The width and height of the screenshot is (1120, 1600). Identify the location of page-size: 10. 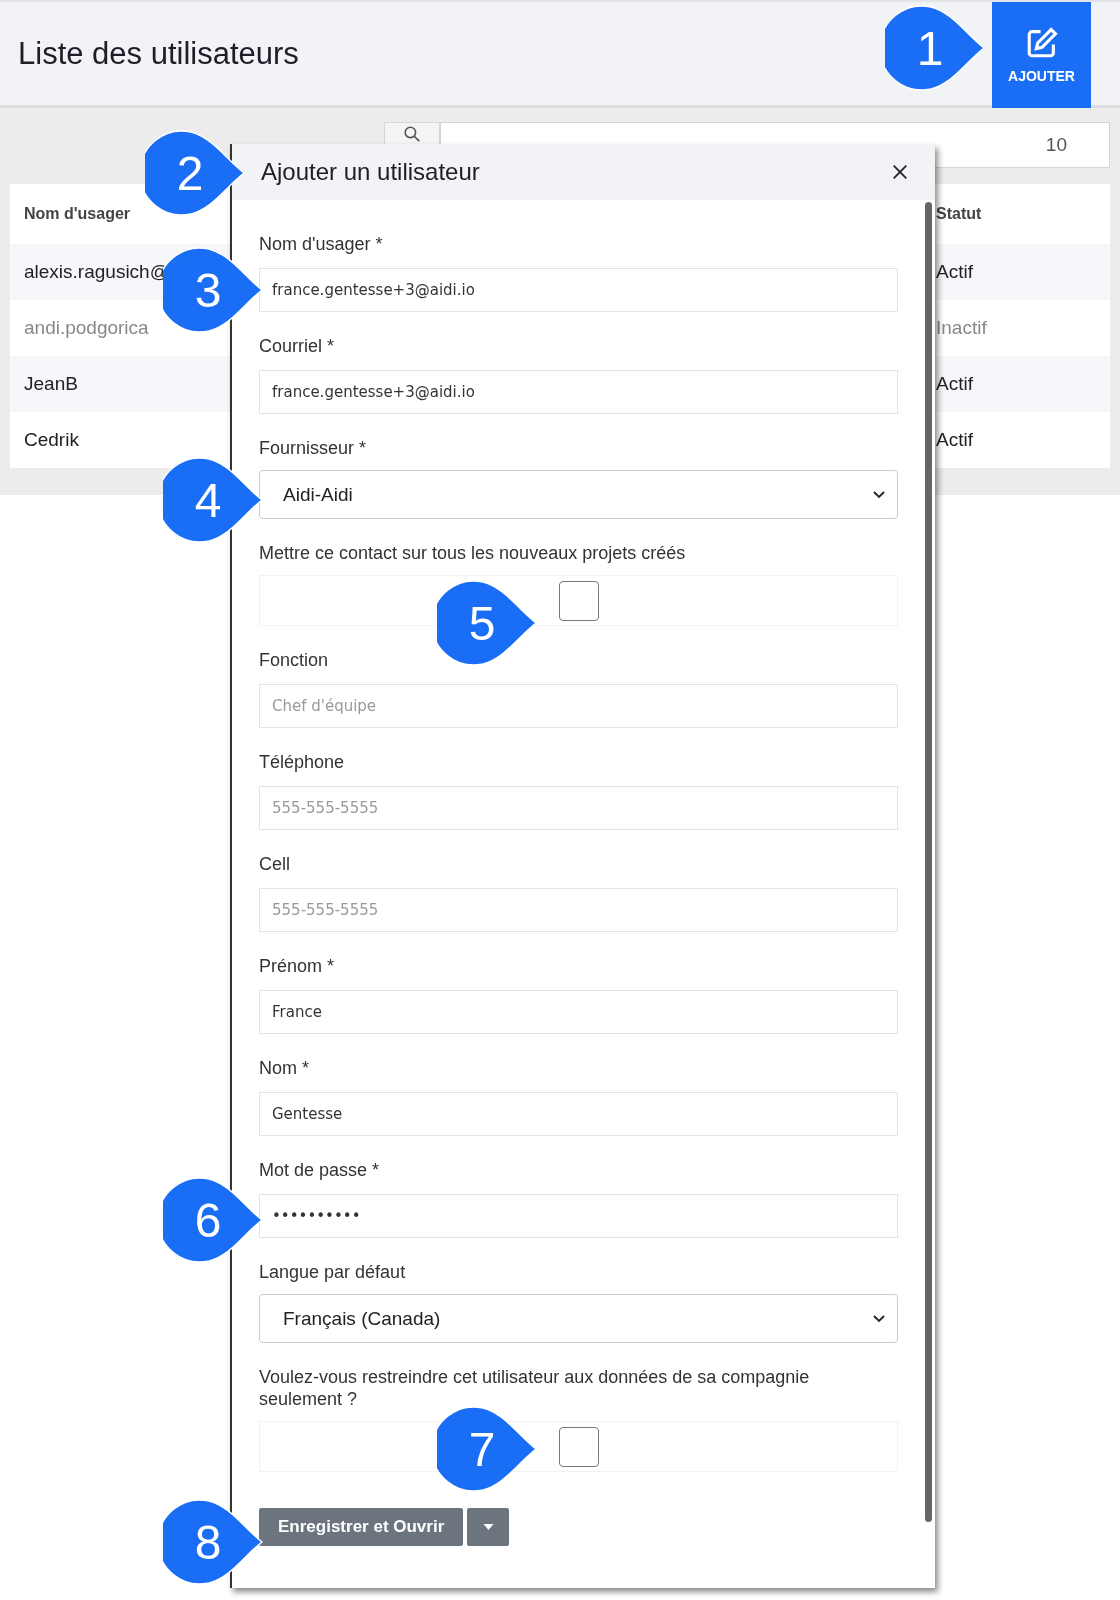
(1056, 145).